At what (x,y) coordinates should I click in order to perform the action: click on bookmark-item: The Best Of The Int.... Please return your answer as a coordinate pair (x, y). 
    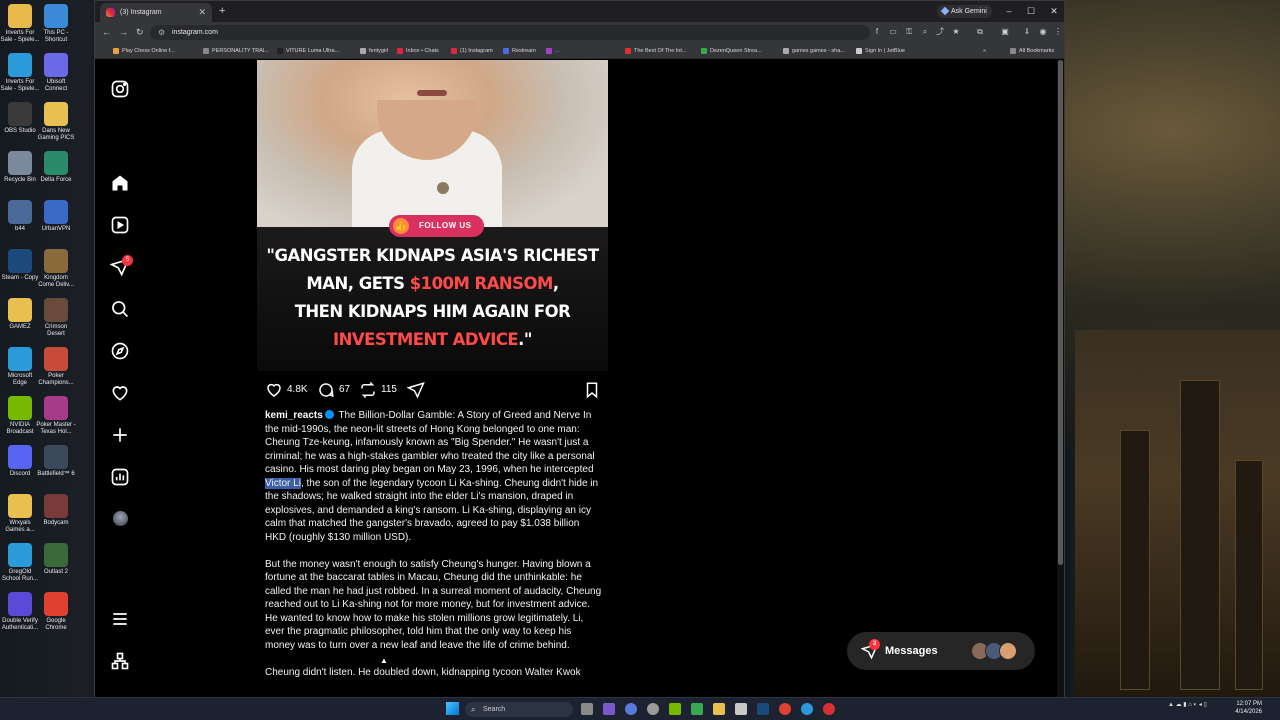
    Looking at the image, I should click on (655, 51).